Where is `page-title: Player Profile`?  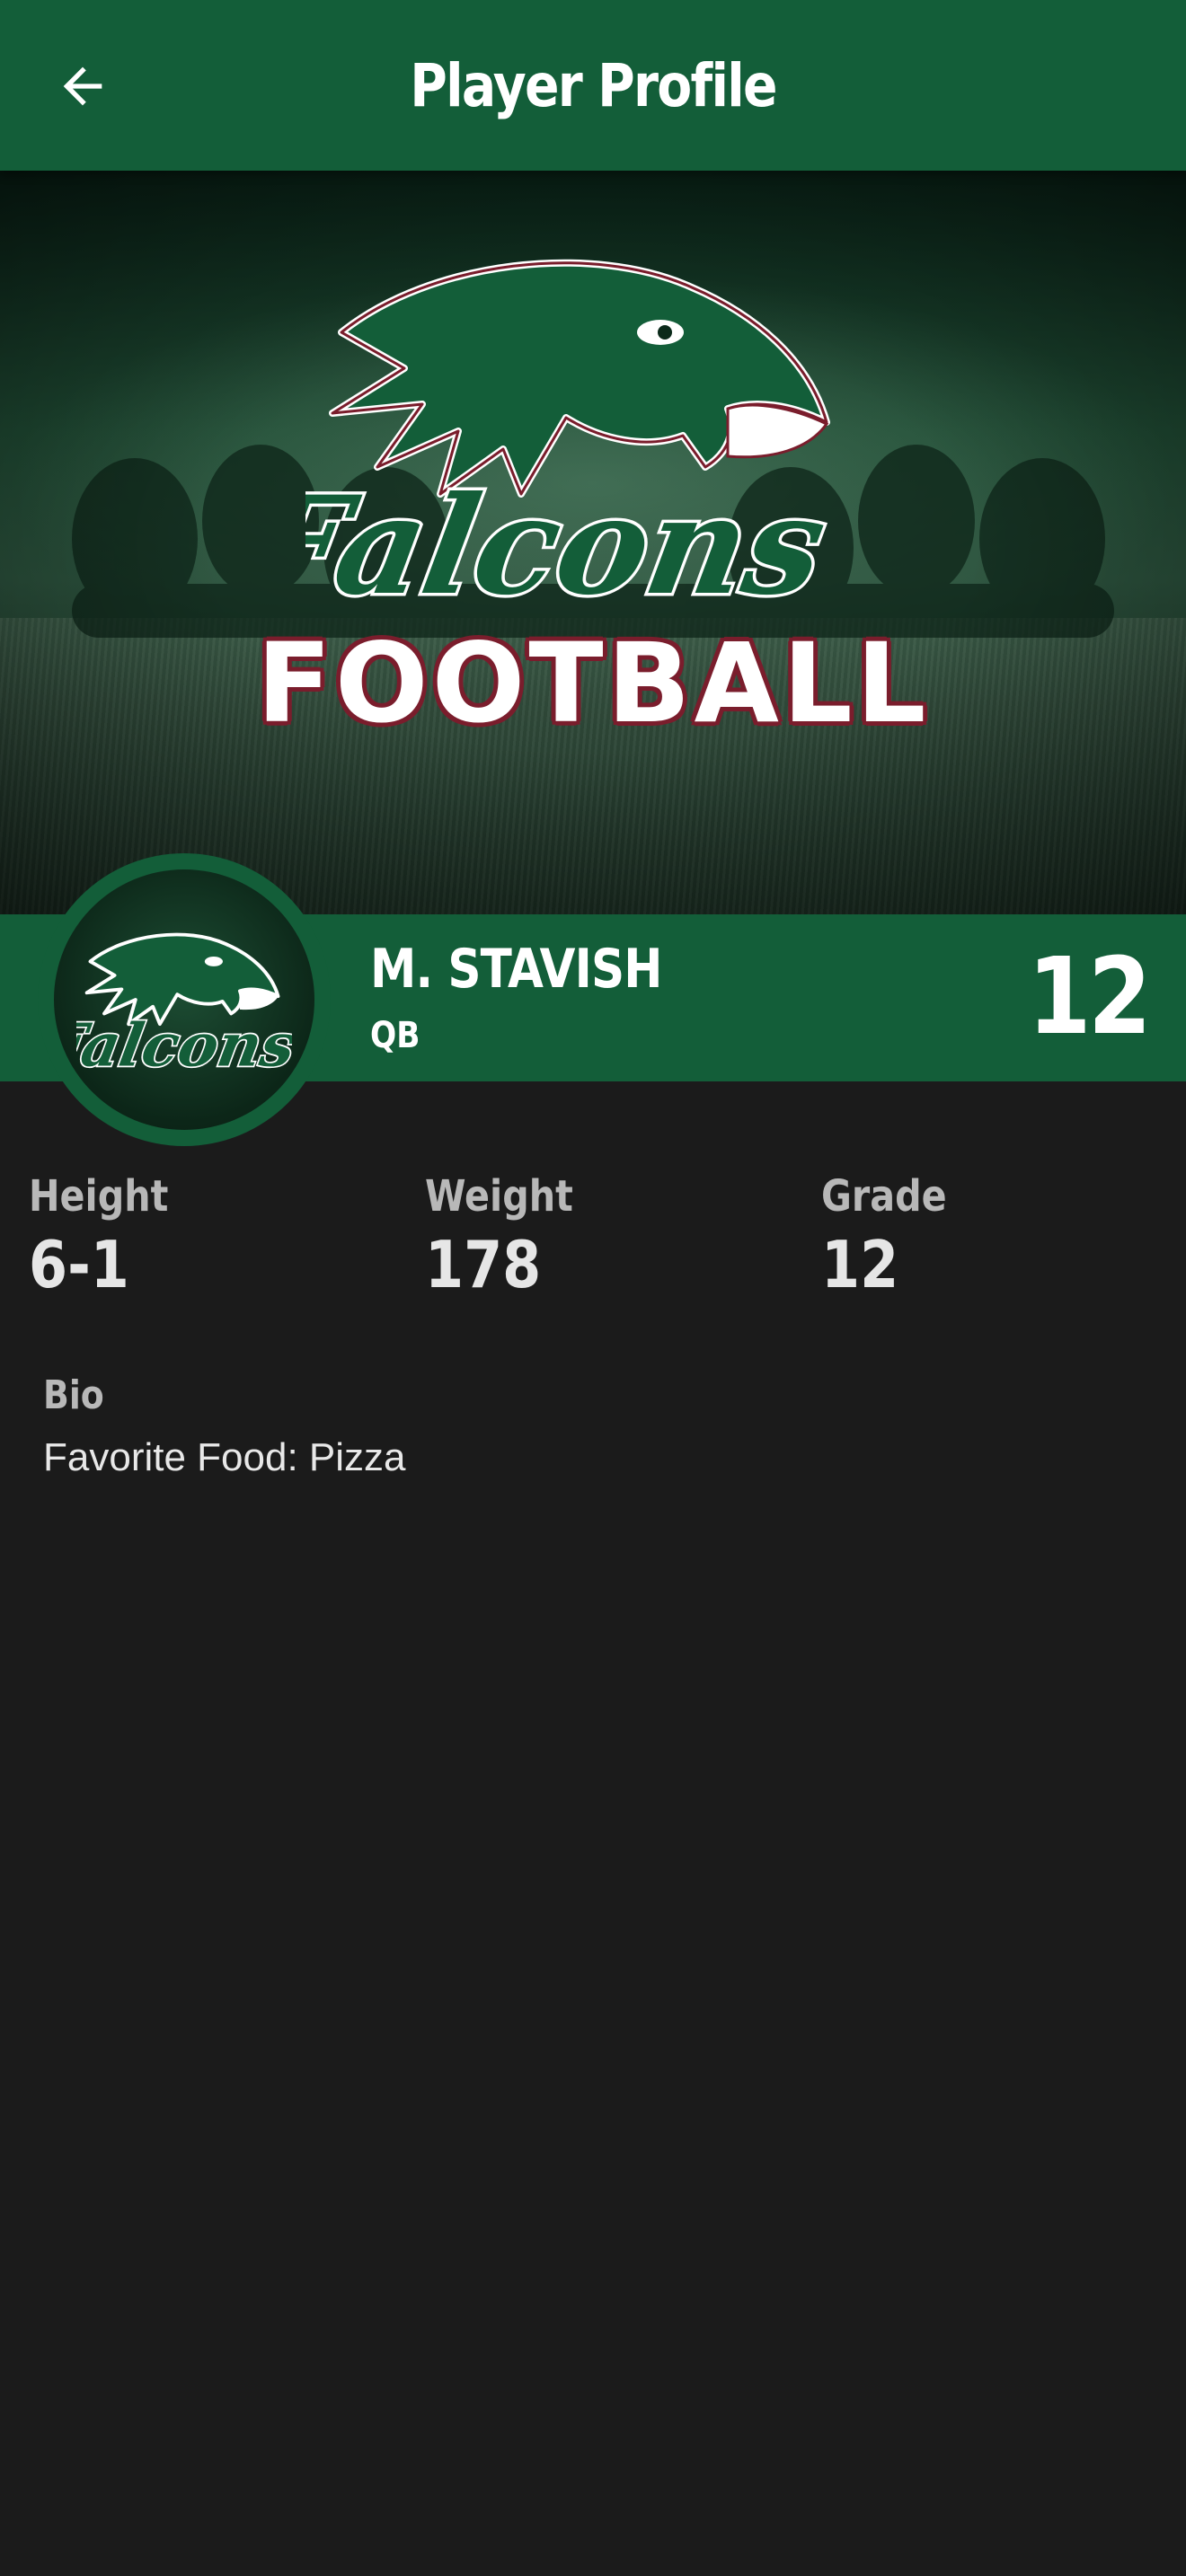 page-title: Player Profile is located at coordinates (593, 85).